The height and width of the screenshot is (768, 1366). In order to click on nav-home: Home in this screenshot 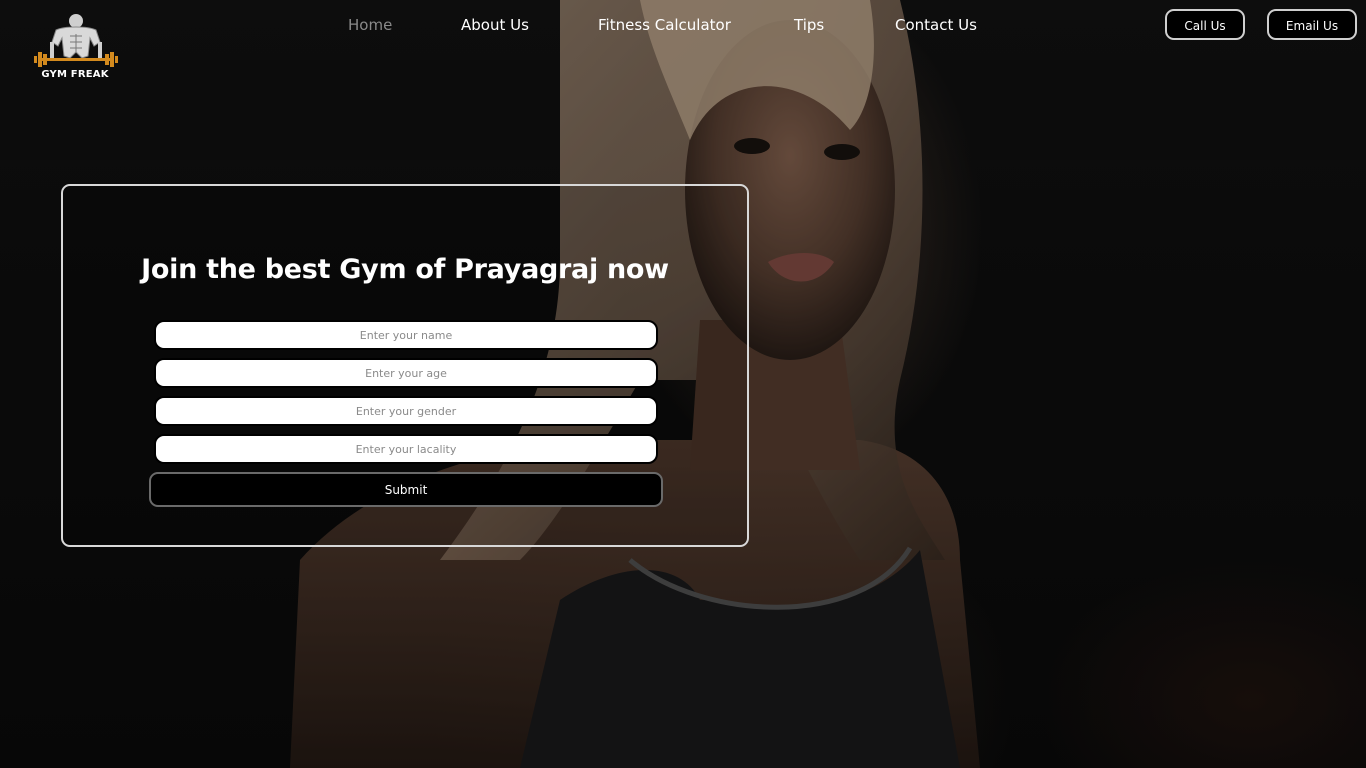, I will do `click(370, 25)`.